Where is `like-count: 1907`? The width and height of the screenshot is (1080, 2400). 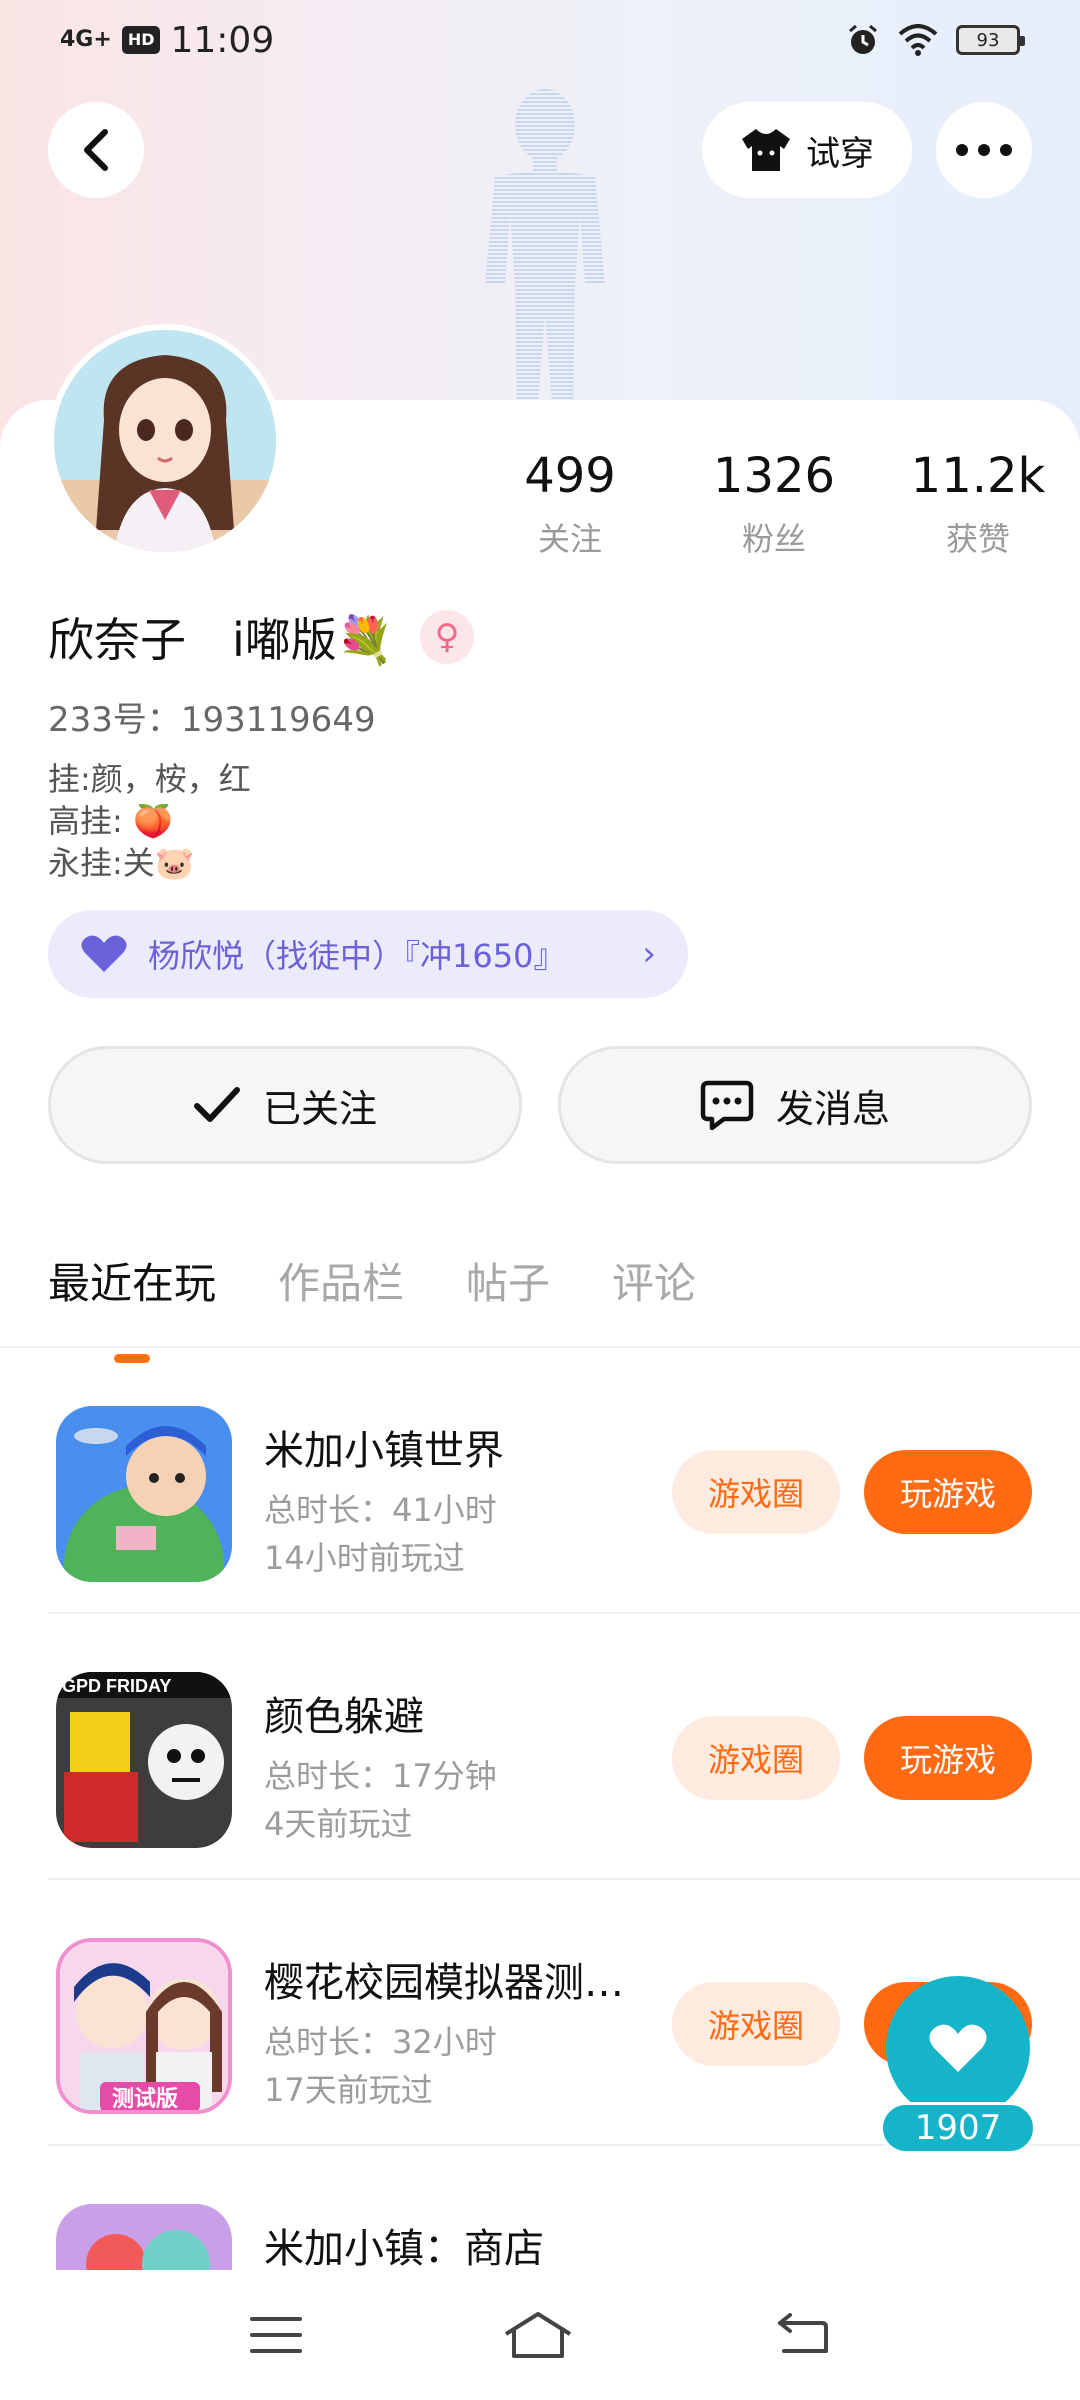
like-count: 1907 is located at coordinates (958, 2128).